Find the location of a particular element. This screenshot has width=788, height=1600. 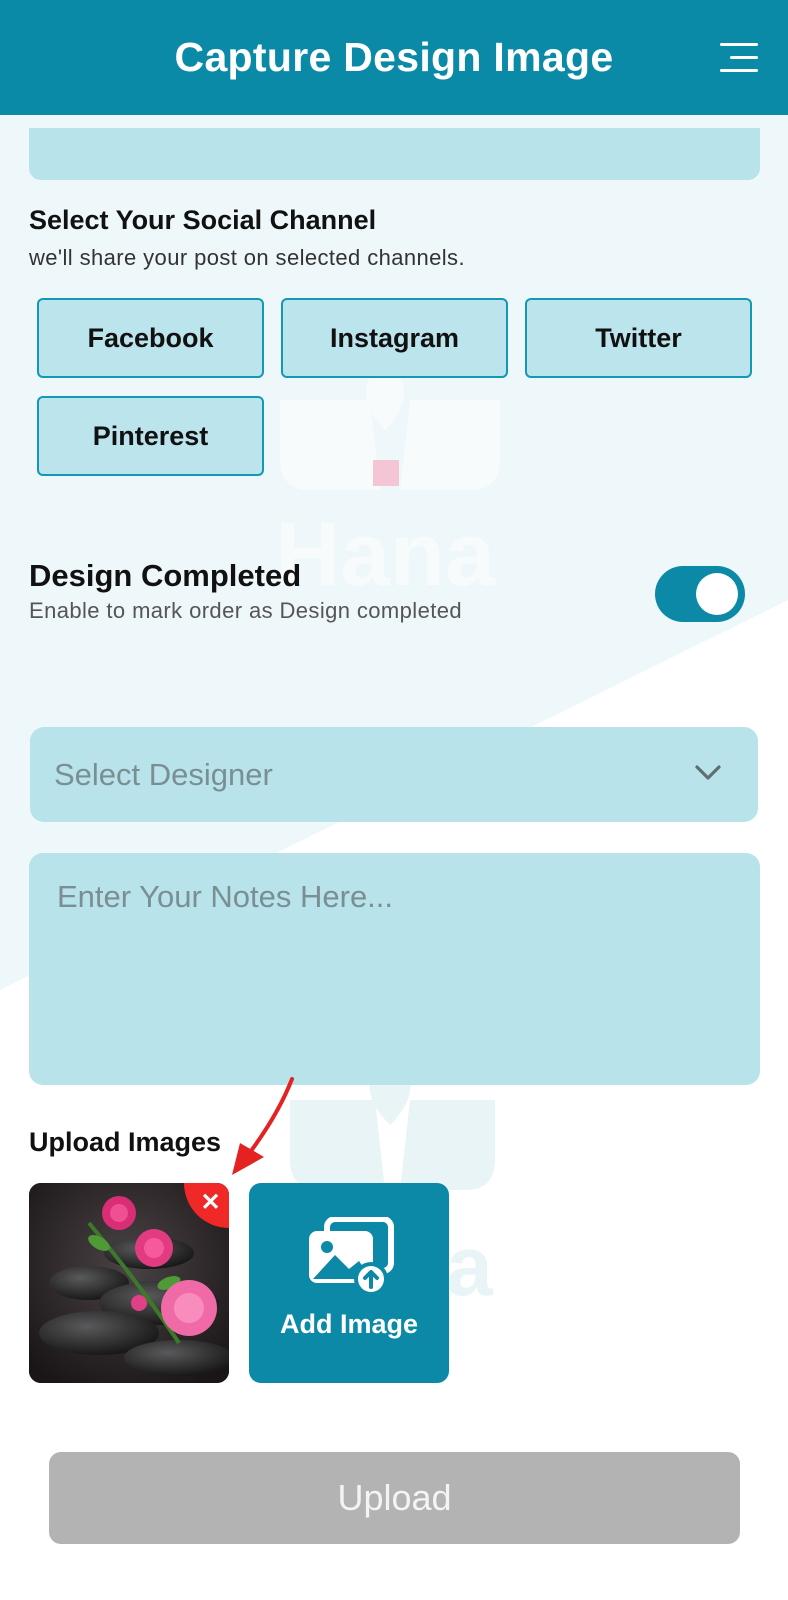

add-image-icon is located at coordinates (351, 1256).